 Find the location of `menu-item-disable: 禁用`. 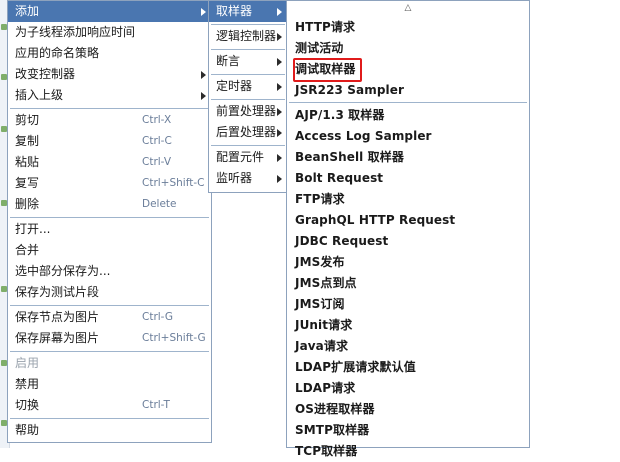

menu-item-disable: 禁用 is located at coordinates (109, 384).